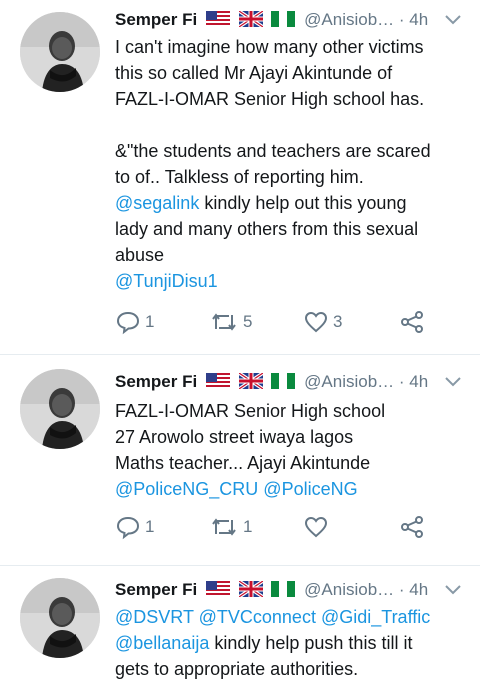 This screenshot has width=480, height=691. I want to click on mention-link: @bellanaija, so click(162, 643).